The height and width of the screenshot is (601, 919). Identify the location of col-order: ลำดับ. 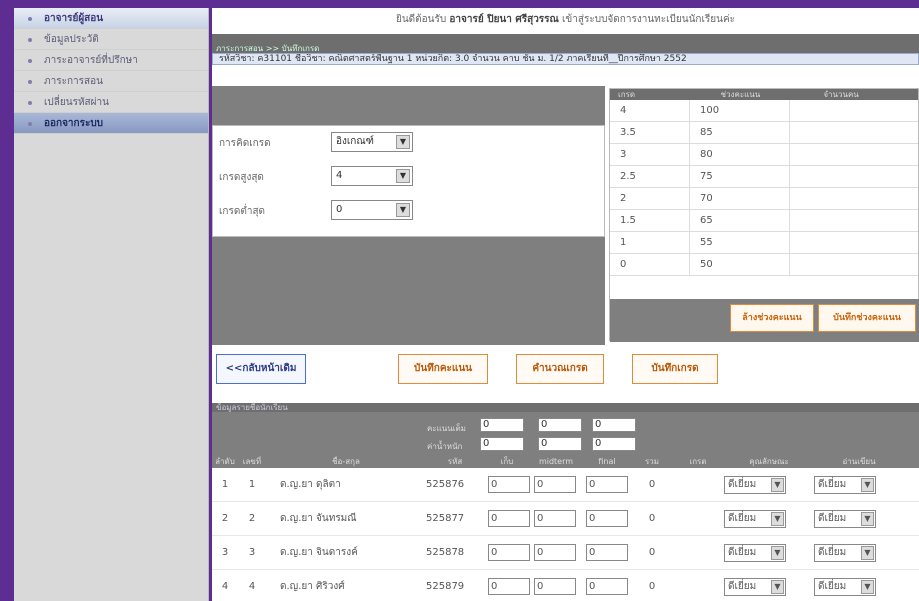
(225, 461).